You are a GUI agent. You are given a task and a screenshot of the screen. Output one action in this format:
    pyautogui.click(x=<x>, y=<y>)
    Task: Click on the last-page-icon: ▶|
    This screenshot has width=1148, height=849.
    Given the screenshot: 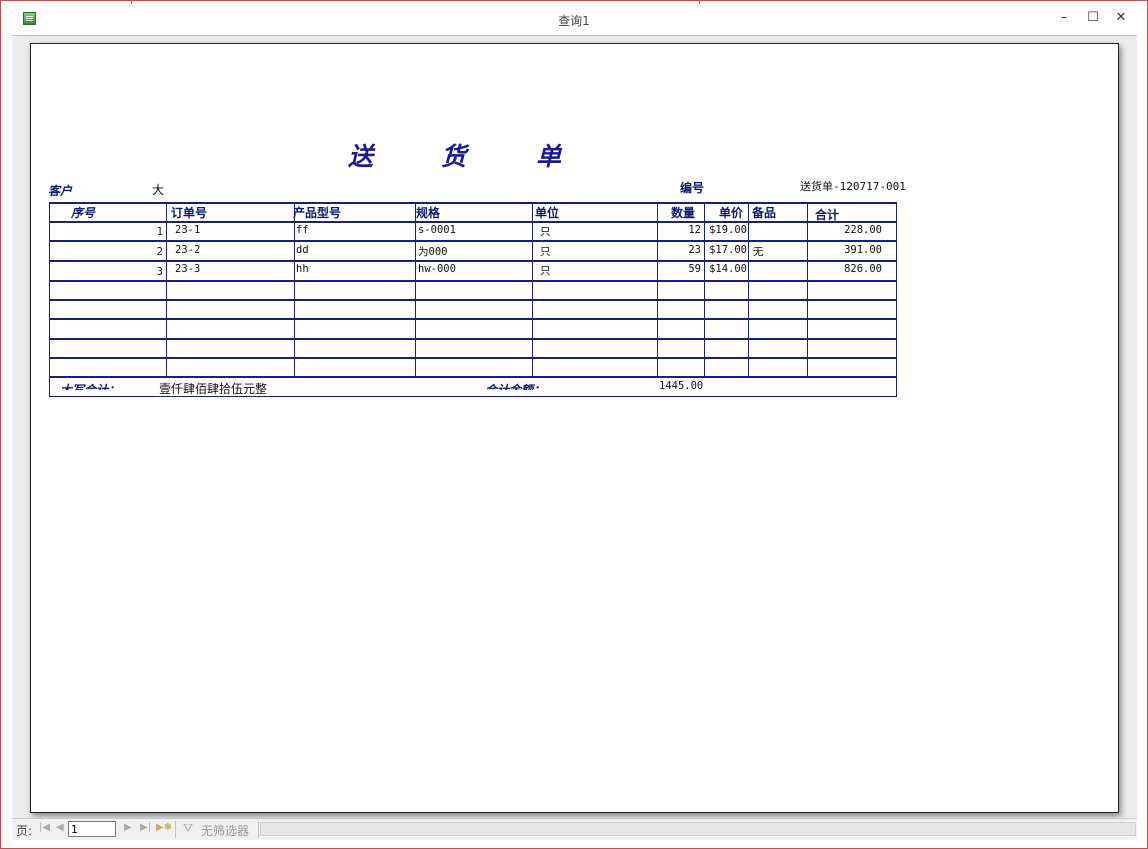 What is the action you would take?
    pyautogui.click(x=145, y=827)
    